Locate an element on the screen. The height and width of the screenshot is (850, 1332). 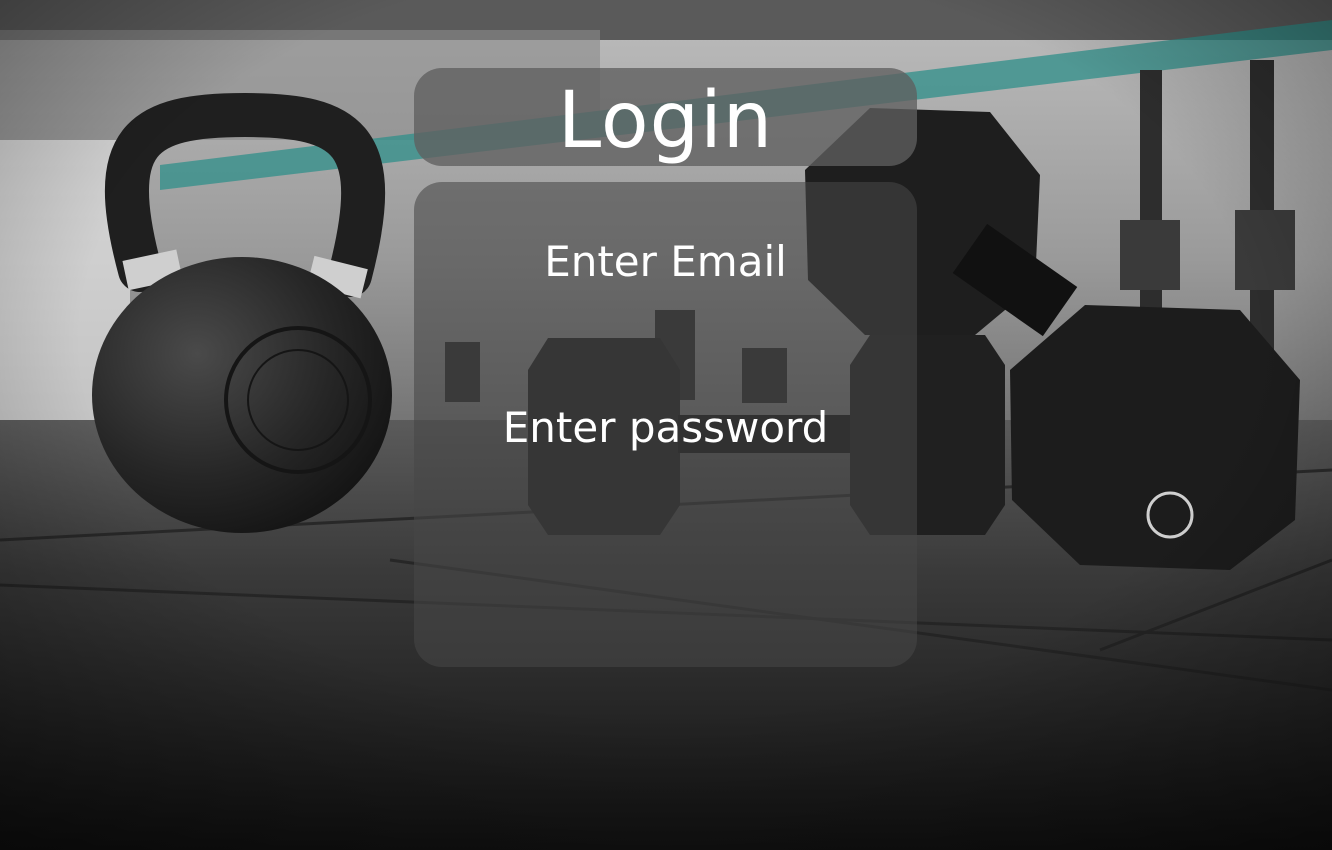
email-input: Enter Email is located at coordinates (665, 262).